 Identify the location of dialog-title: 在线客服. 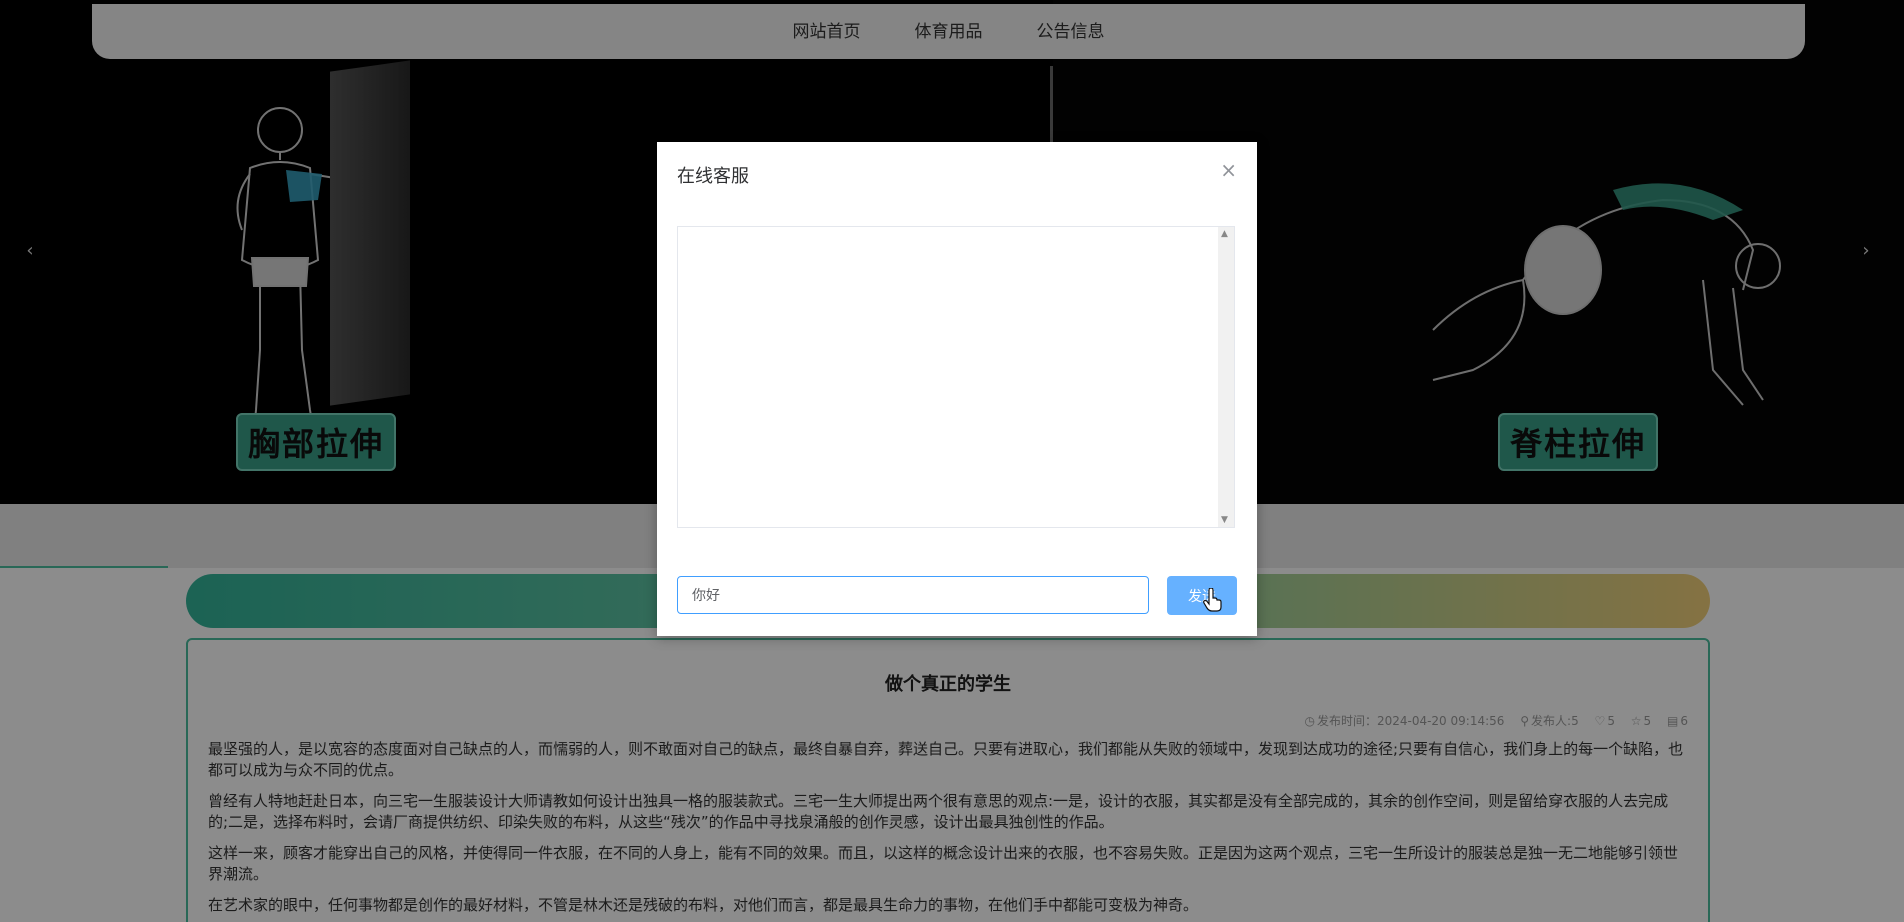
(713, 176).